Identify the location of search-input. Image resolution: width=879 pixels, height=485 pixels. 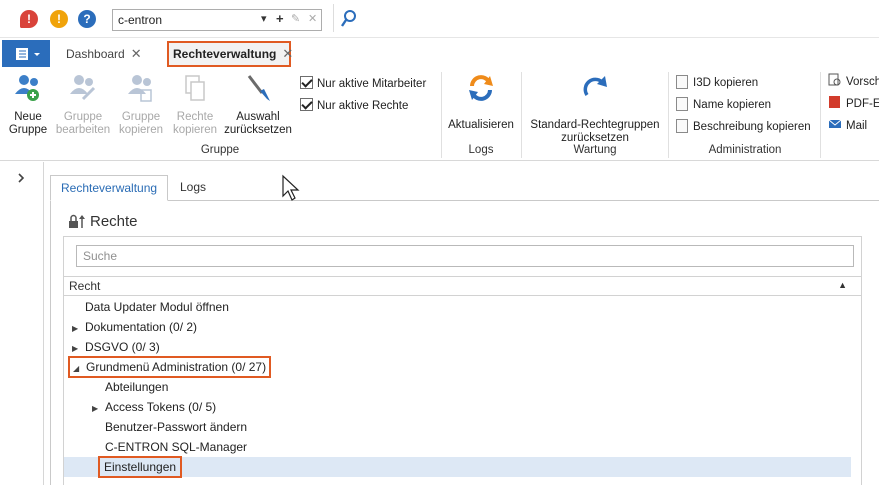
(465, 256).